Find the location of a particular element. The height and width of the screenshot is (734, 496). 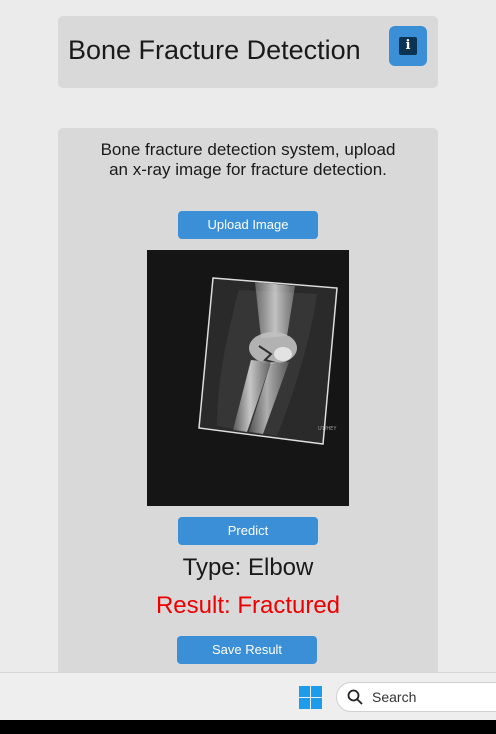

search-icon is located at coordinates (355, 697).